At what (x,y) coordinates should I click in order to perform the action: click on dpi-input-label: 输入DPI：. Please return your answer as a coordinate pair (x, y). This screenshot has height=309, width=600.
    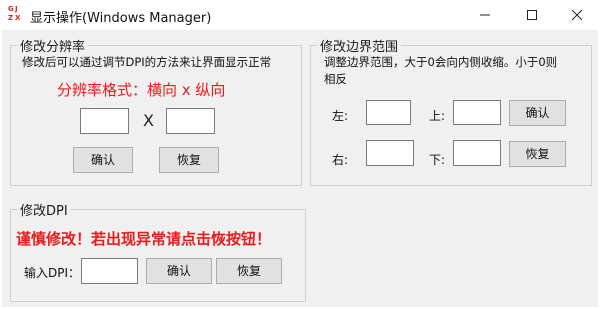
    Looking at the image, I should click on (52, 273).